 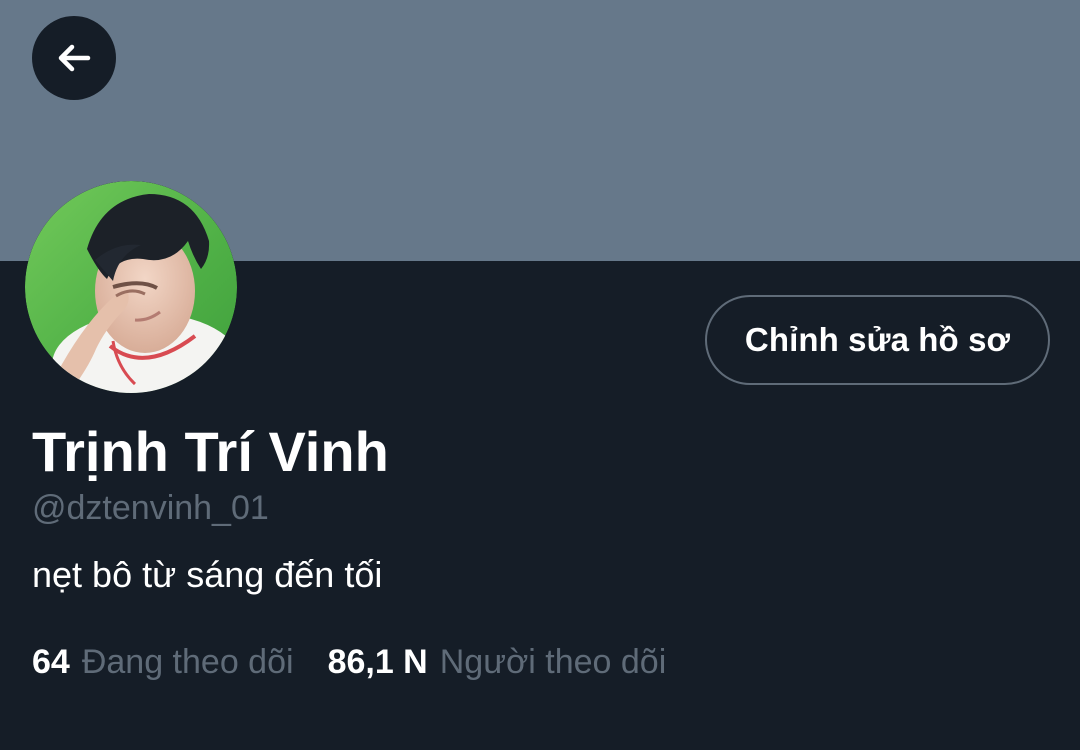 I want to click on following-label: Đang theo dõi, so click(x=187, y=662).